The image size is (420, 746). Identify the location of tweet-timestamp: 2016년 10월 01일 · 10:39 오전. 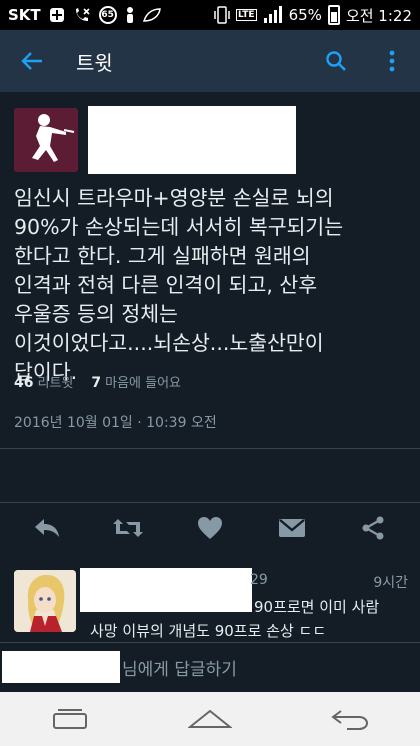
(115, 423).